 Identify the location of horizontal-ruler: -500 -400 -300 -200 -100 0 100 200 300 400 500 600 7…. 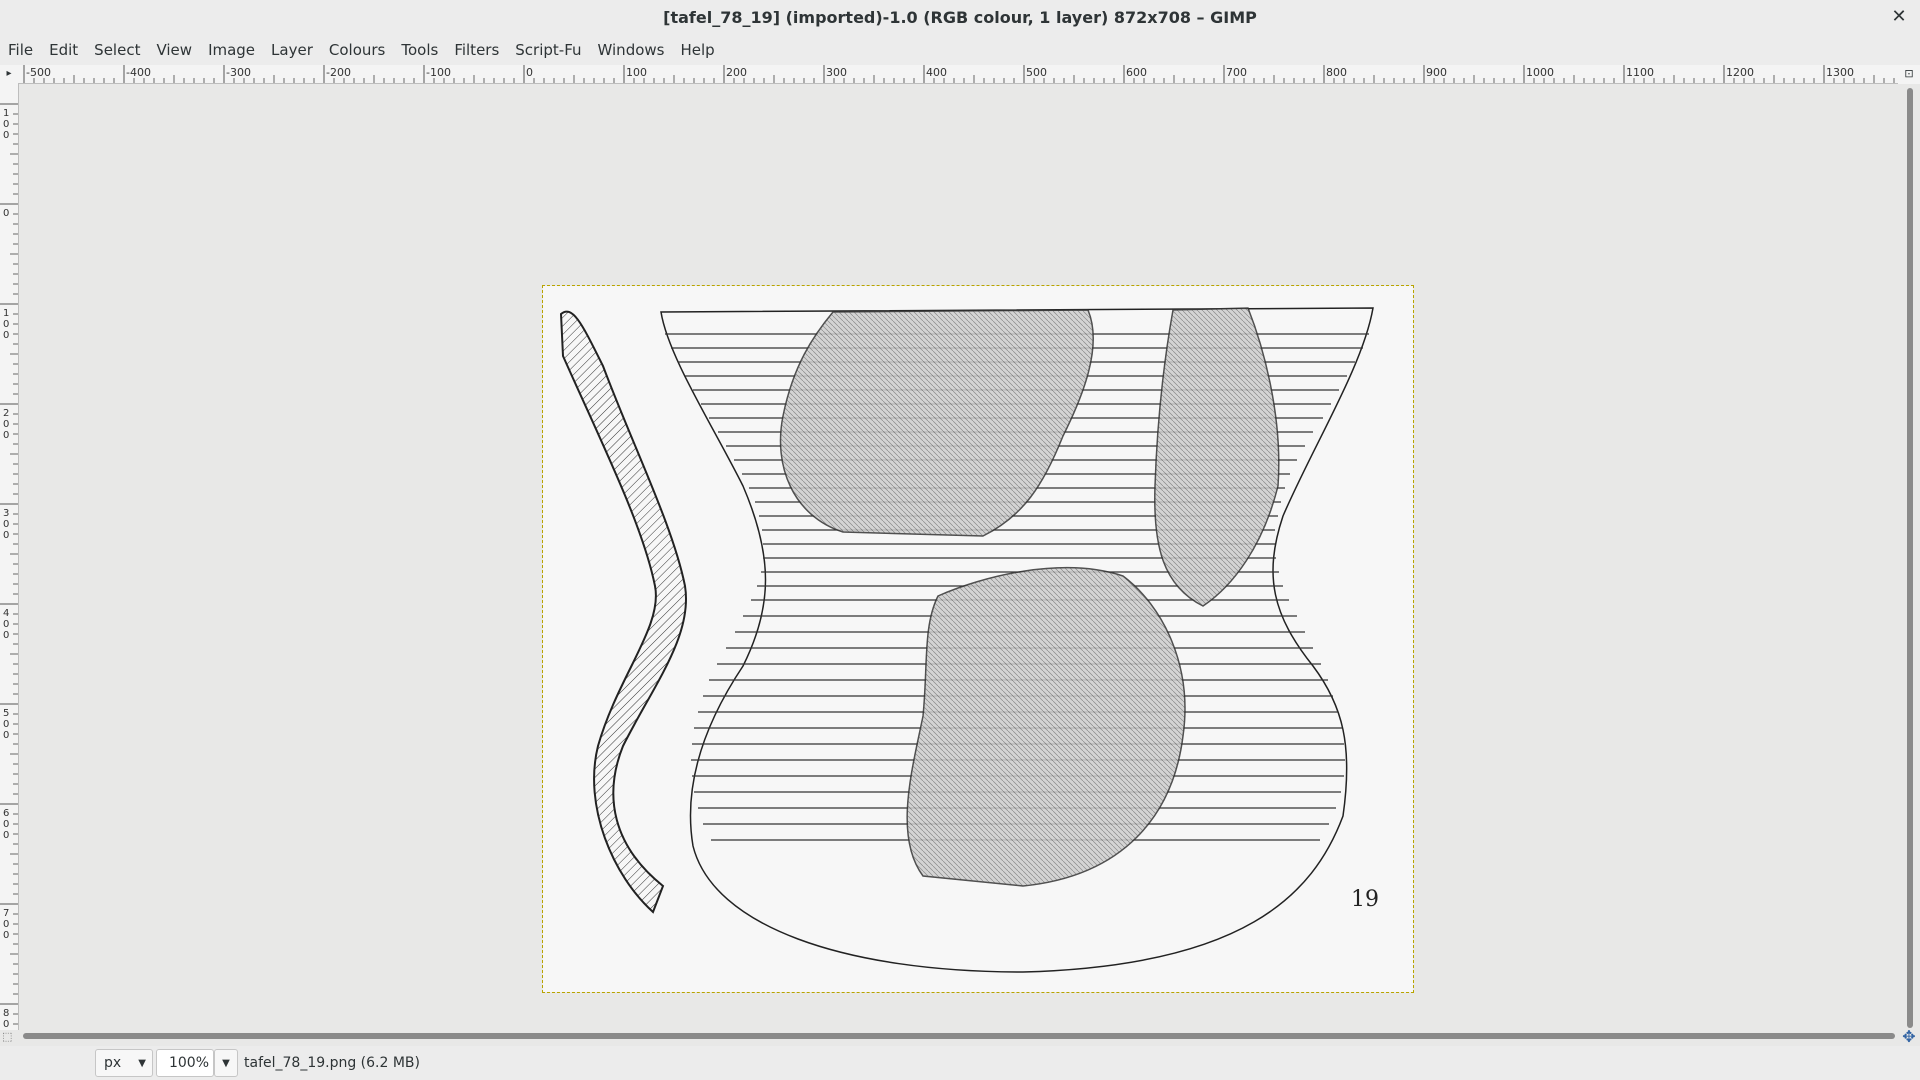
(958, 74).